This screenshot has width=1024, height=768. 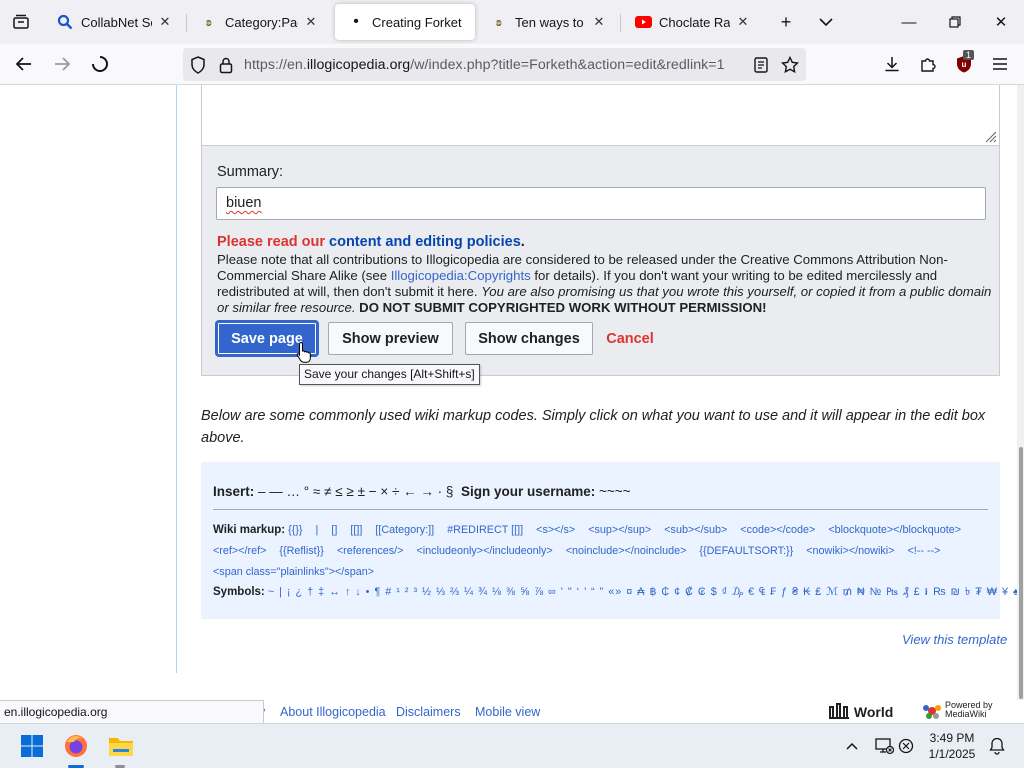 I want to click on start-button, so click(x=32, y=746).